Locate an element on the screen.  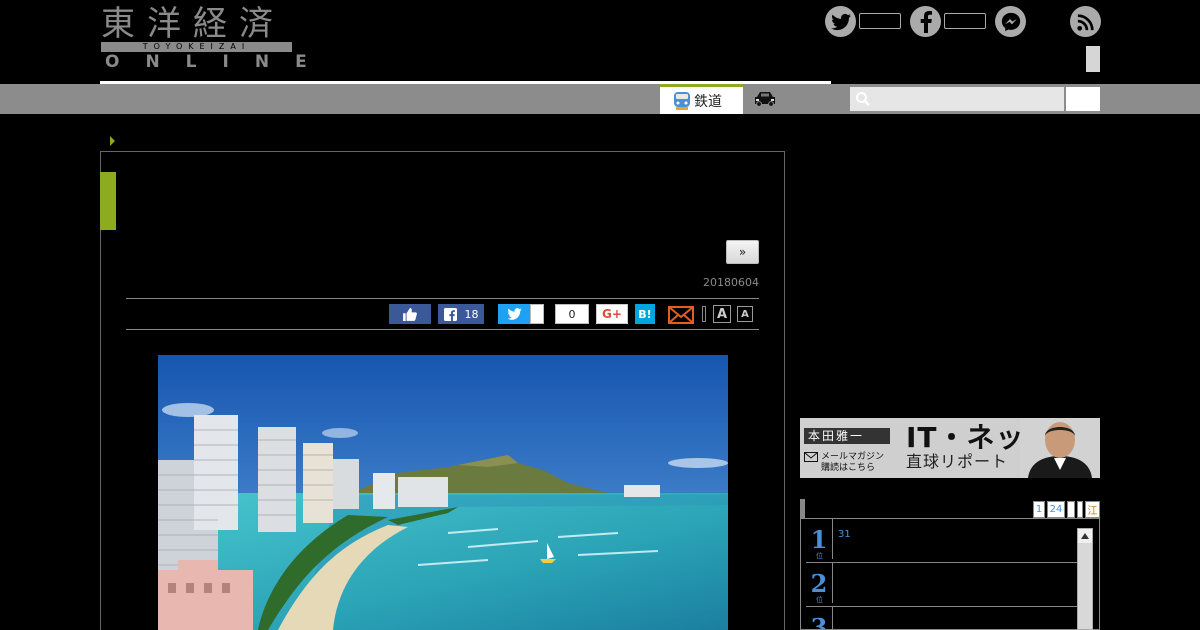
ranking-list: 1 位 31 2 位 3 位 is located at coordinates (950, 574).